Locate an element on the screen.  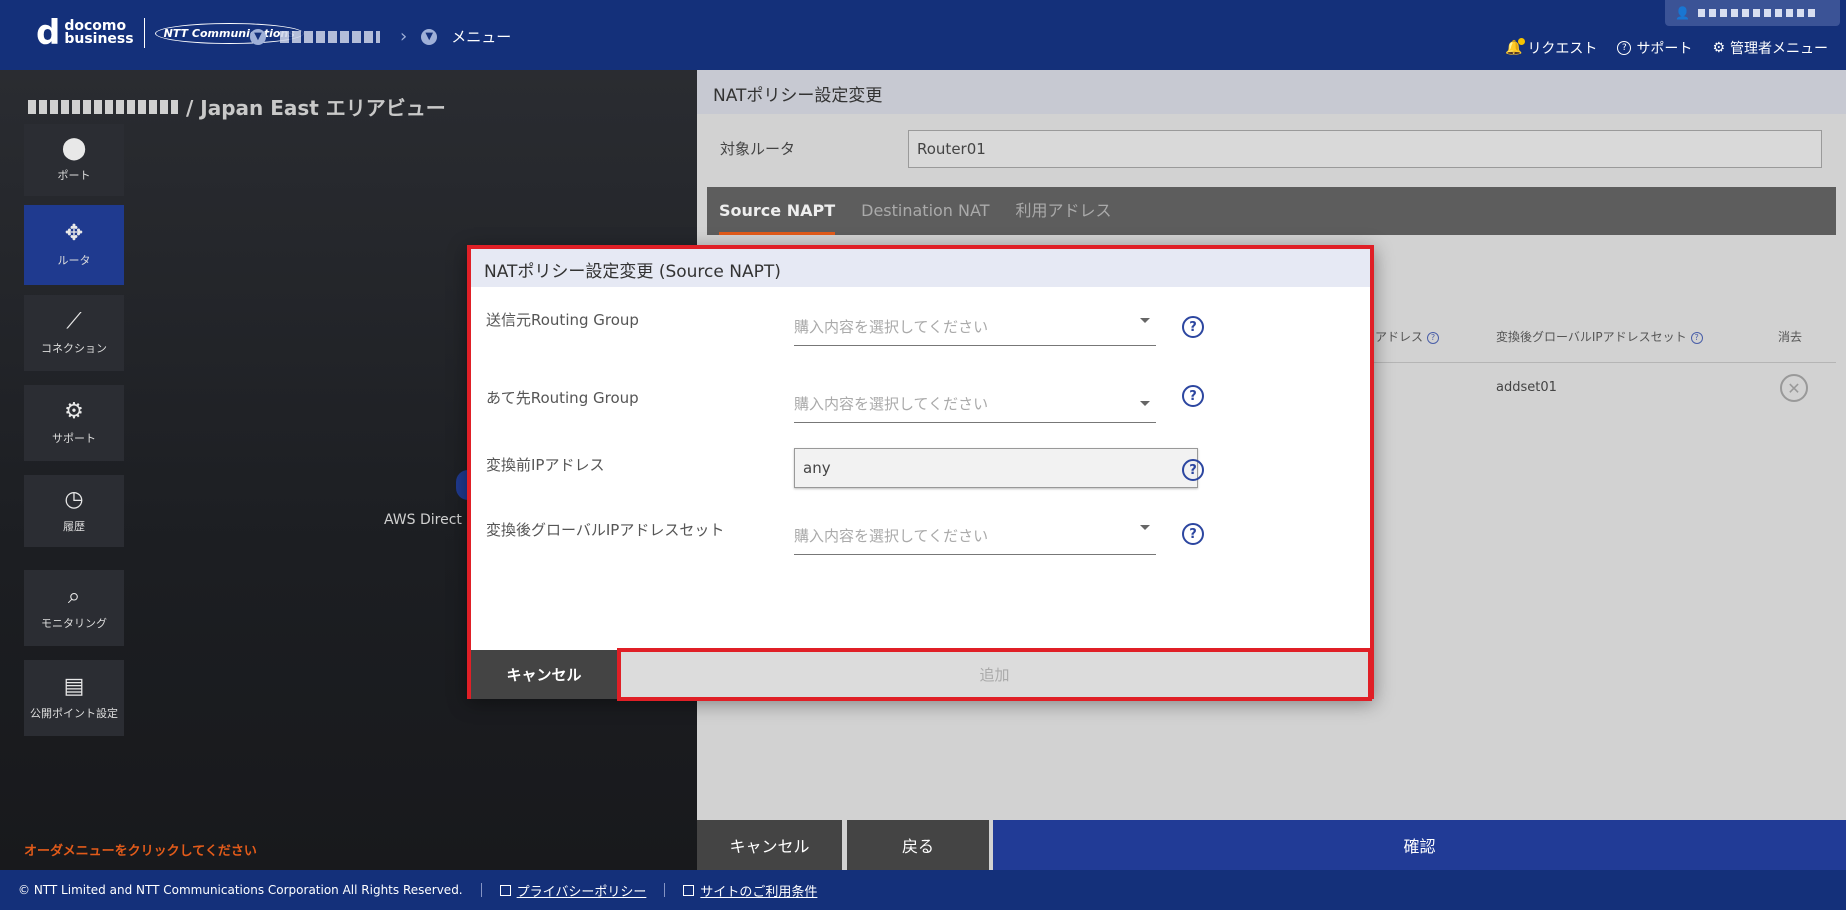
bell-icon: 🔔 is located at coordinates (1515, 47).